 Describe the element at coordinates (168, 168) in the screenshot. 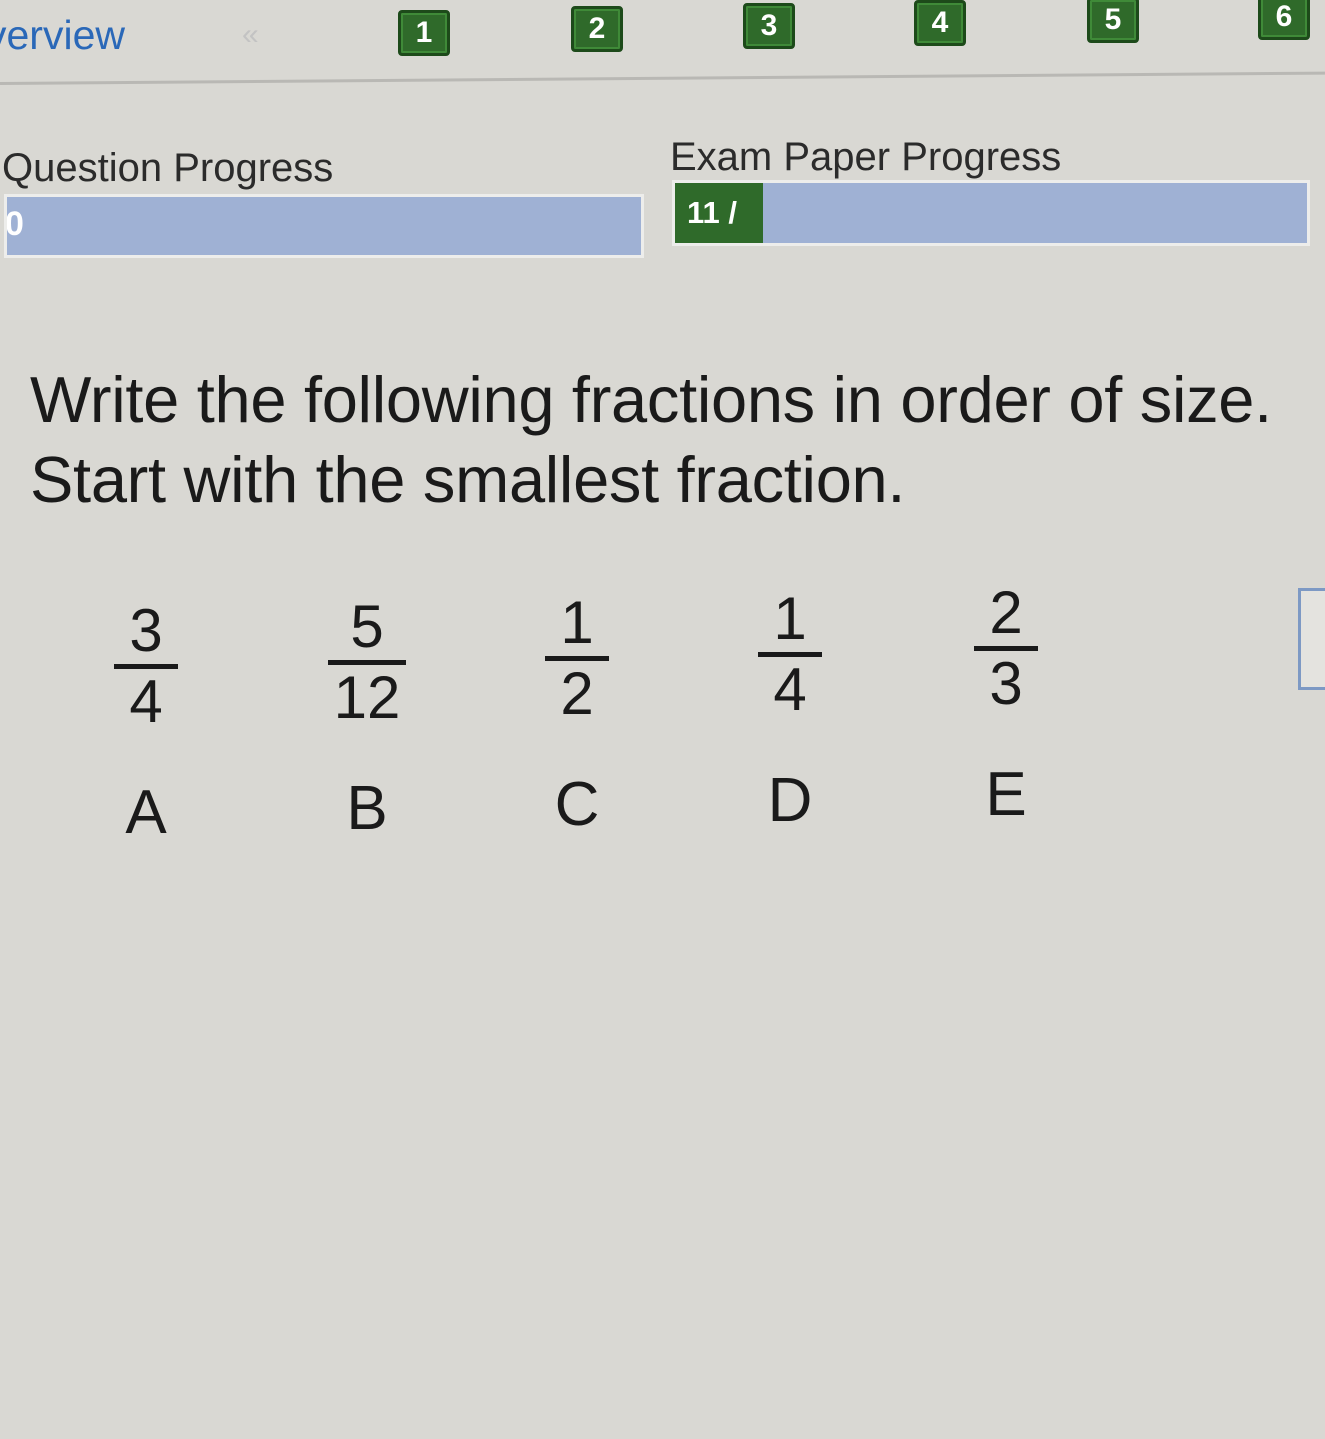

I see `question-progress-label: Question Progress` at that location.